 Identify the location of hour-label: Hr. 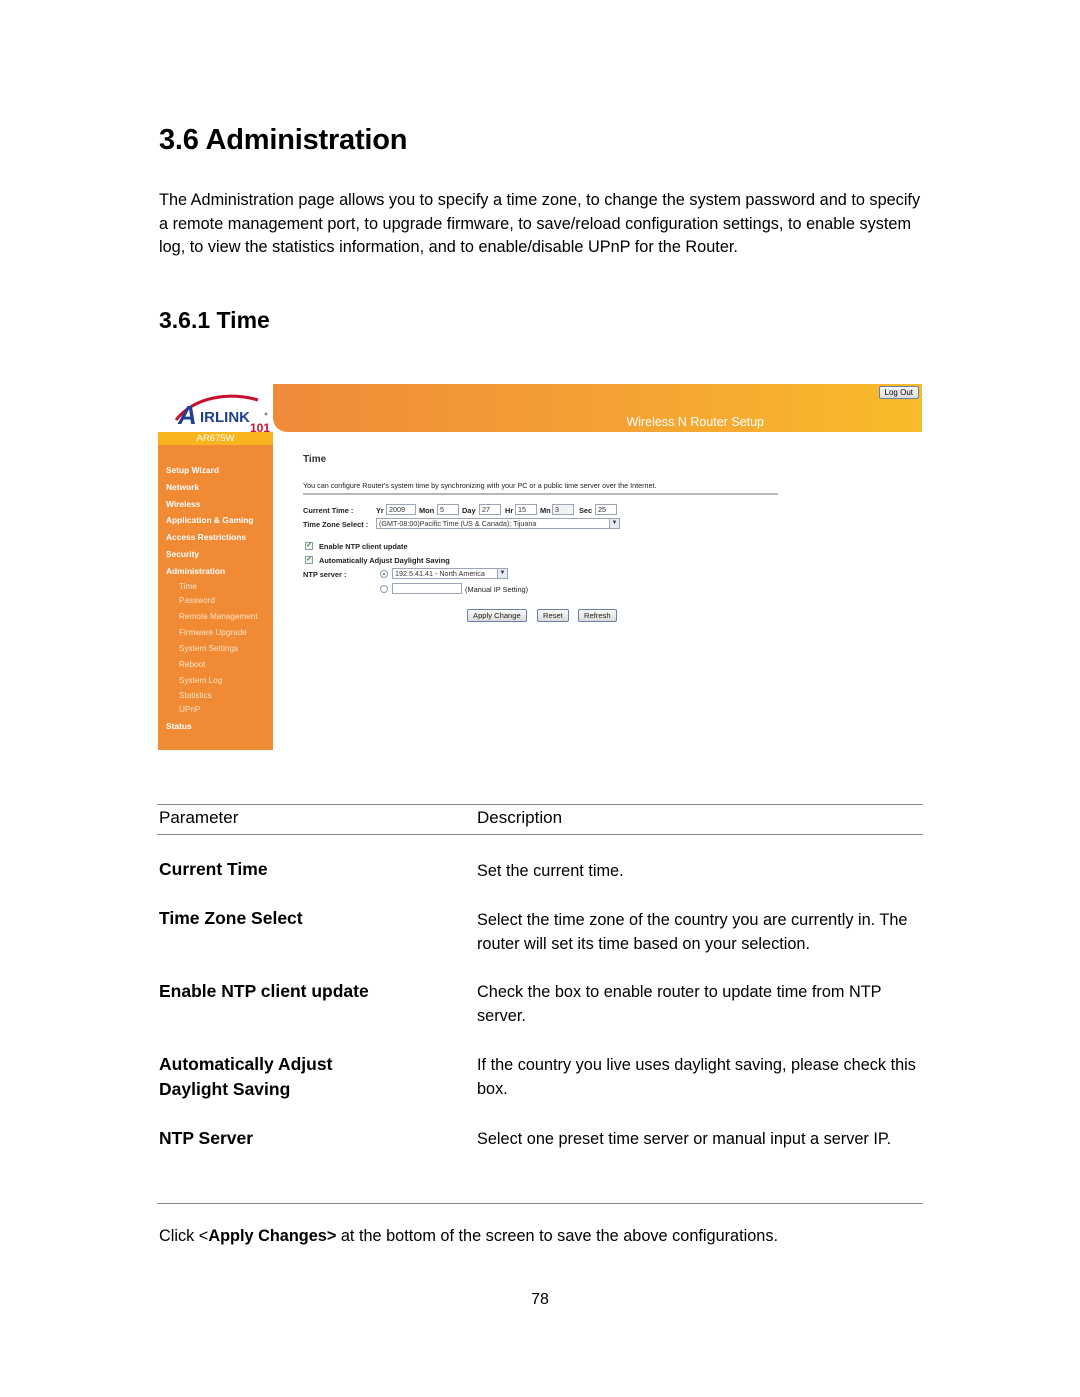
(509, 510).